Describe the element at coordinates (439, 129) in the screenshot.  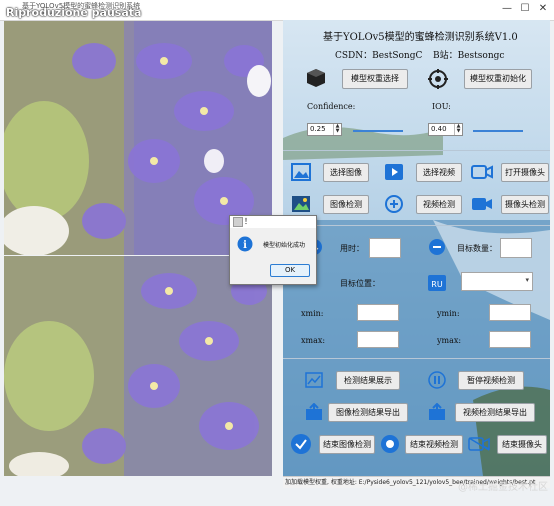
I see `iou-value: 0.40` at that location.